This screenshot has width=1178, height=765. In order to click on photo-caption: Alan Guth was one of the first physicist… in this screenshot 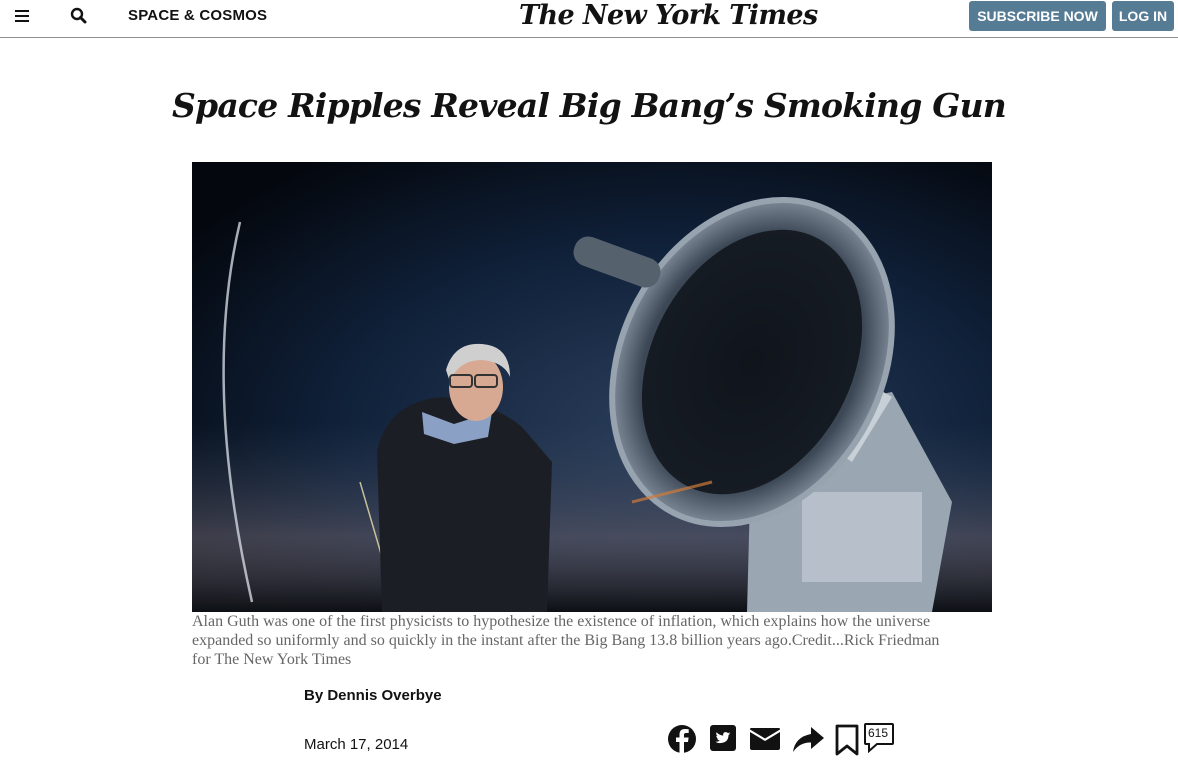, I will do `click(566, 640)`.